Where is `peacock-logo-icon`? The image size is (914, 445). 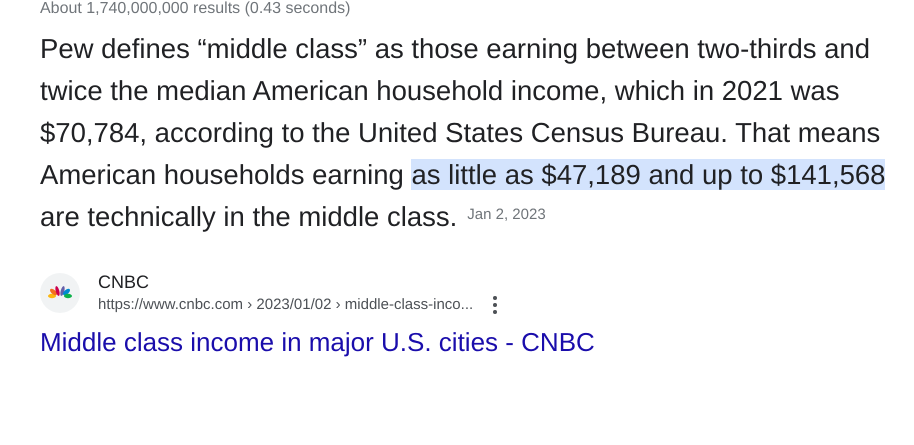 peacock-logo-icon is located at coordinates (60, 293).